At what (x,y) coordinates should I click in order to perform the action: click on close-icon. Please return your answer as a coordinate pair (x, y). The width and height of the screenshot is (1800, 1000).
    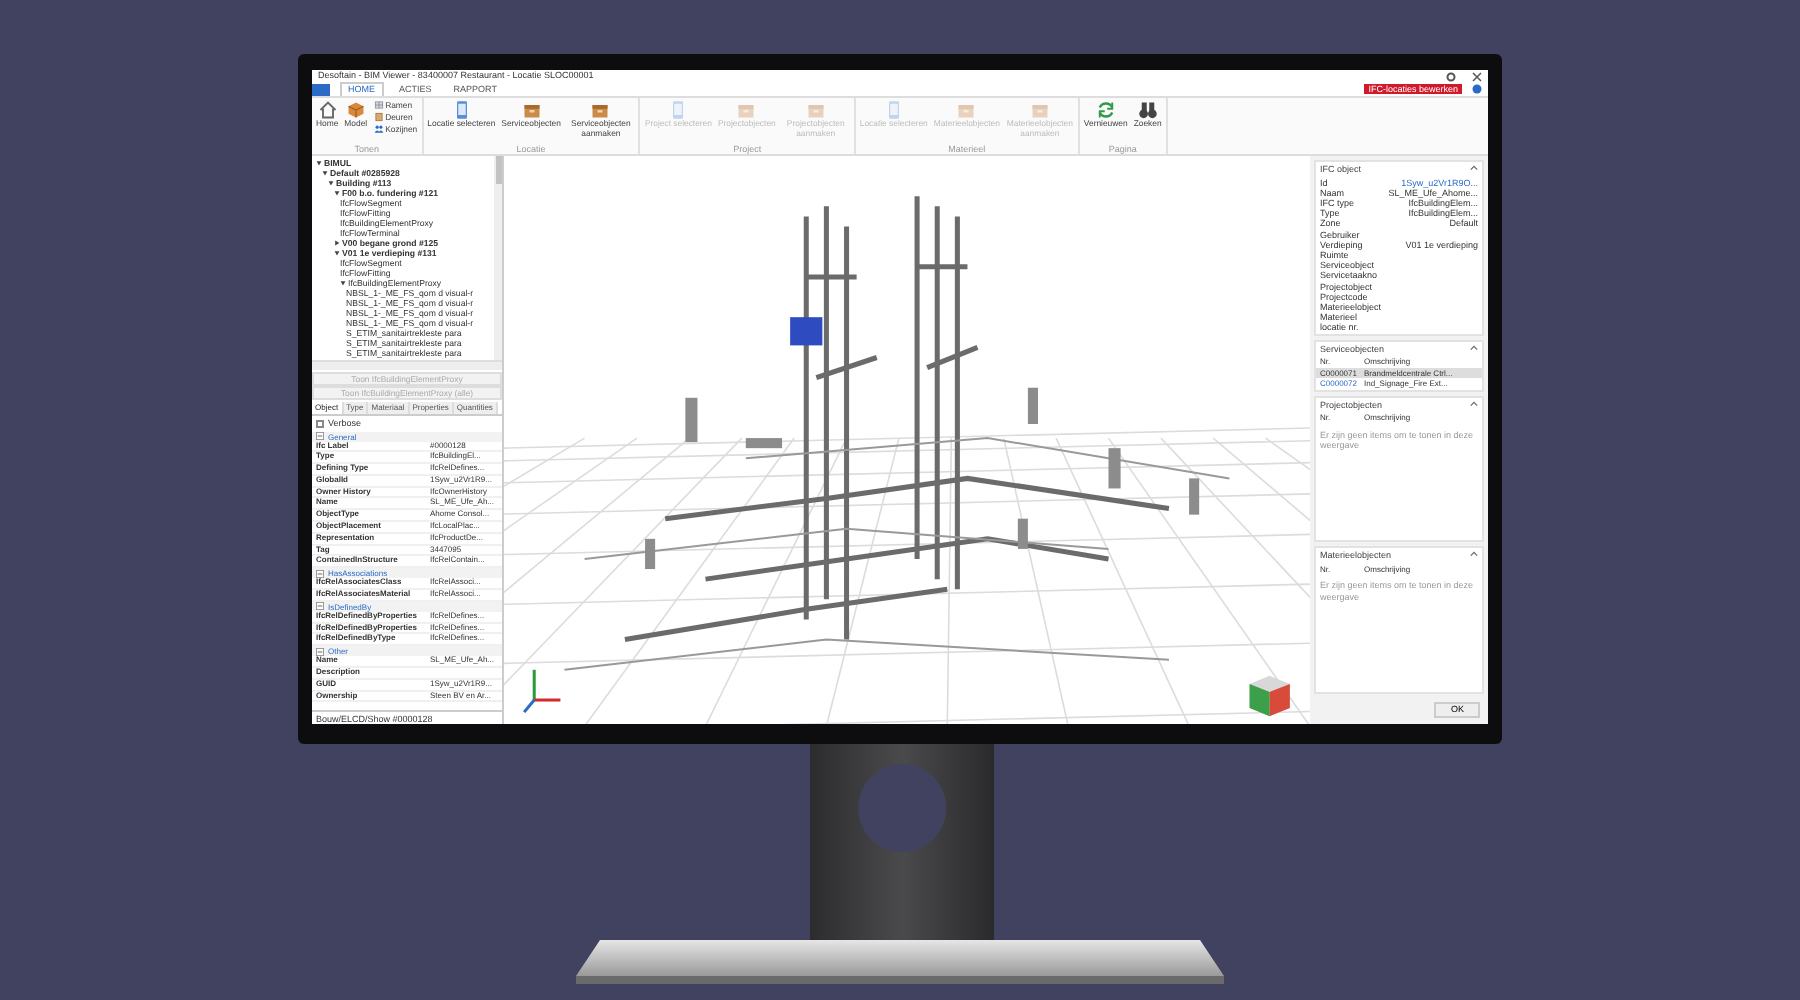
    Looking at the image, I should click on (1477, 76).